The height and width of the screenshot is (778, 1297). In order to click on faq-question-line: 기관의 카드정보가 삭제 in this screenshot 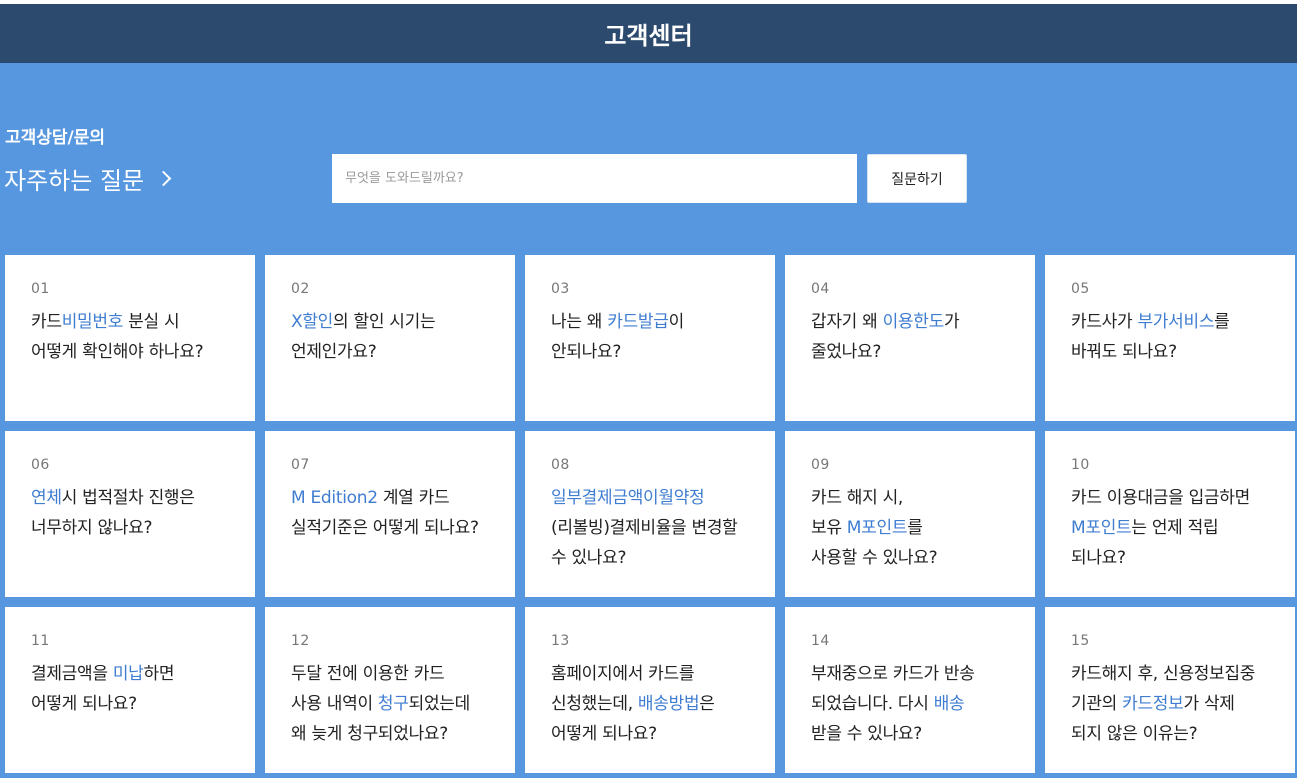, I will do `click(1170, 704)`.